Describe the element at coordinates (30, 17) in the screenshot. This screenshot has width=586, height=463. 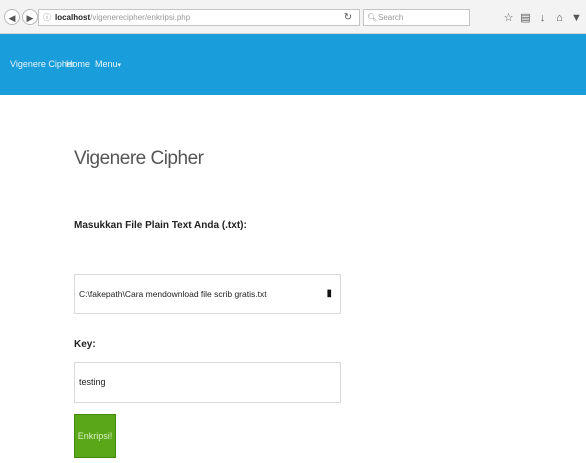
I see `forward-arrow-icon: ▶` at that location.